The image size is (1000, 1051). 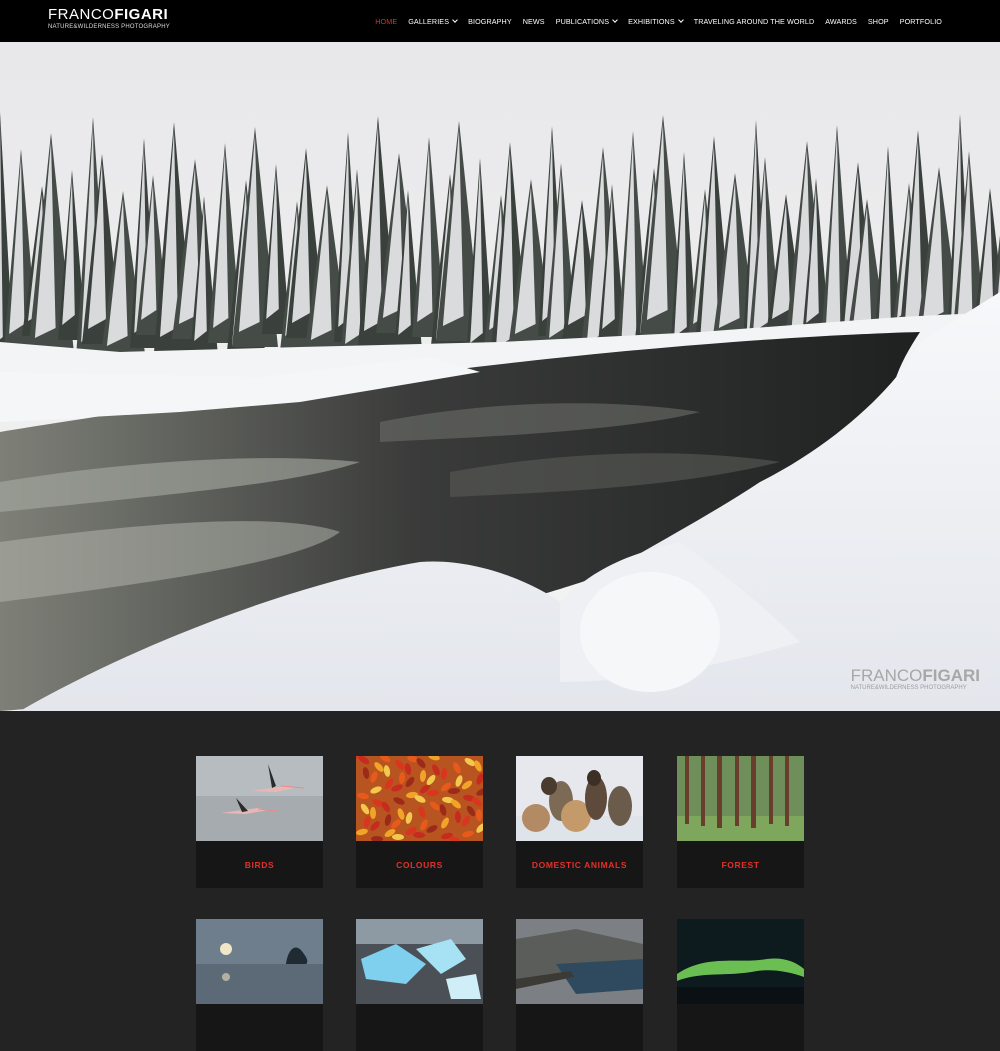 I want to click on aurora-image, so click(x=740, y=961).